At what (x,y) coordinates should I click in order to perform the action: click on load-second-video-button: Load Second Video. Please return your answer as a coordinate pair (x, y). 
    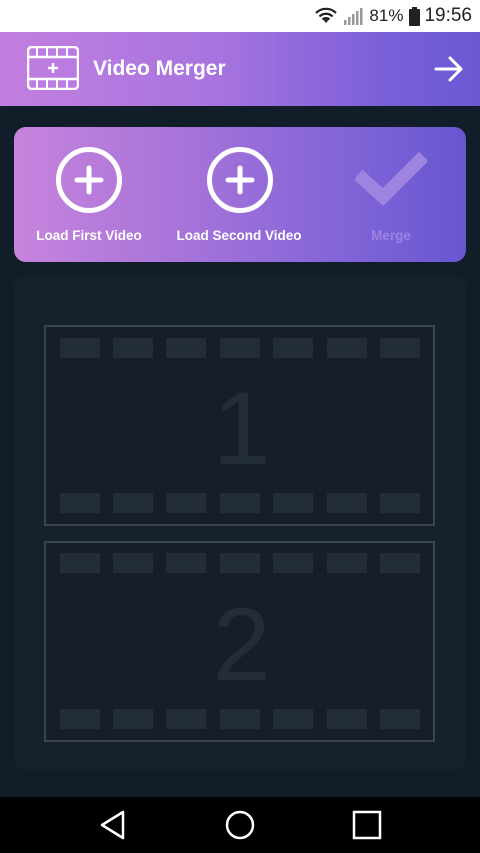
    Looking at the image, I should click on (239, 194).